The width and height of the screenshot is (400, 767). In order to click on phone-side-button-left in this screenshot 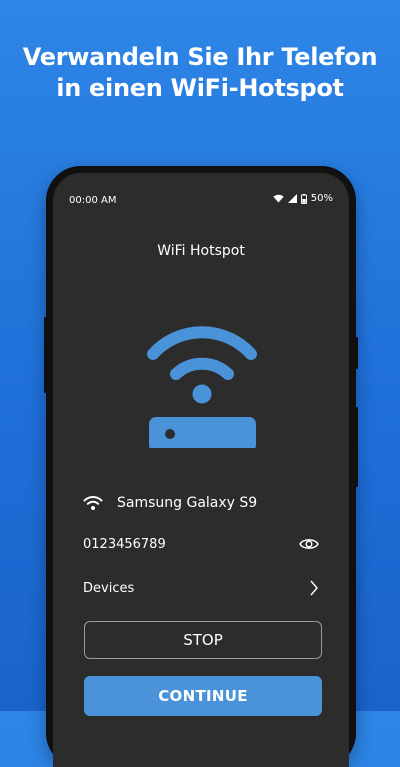, I will do `click(45, 355)`.